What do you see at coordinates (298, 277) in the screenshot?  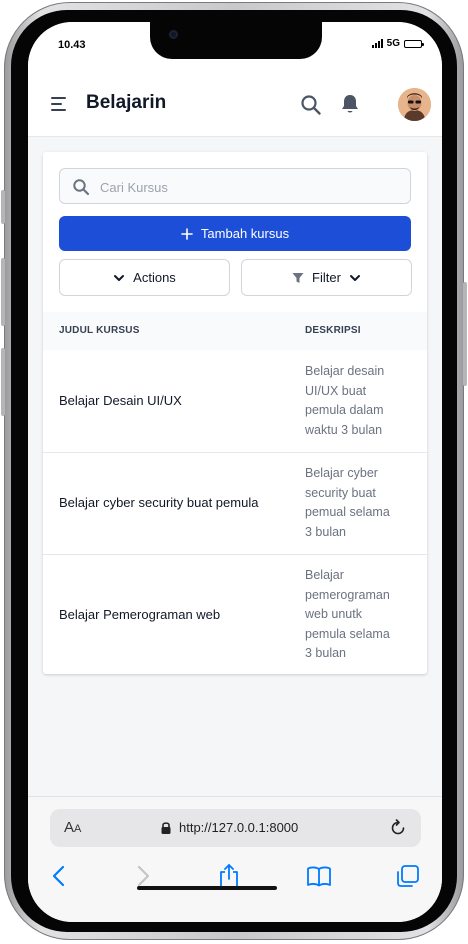 I see `filter-icon` at bounding box center [298, 277].